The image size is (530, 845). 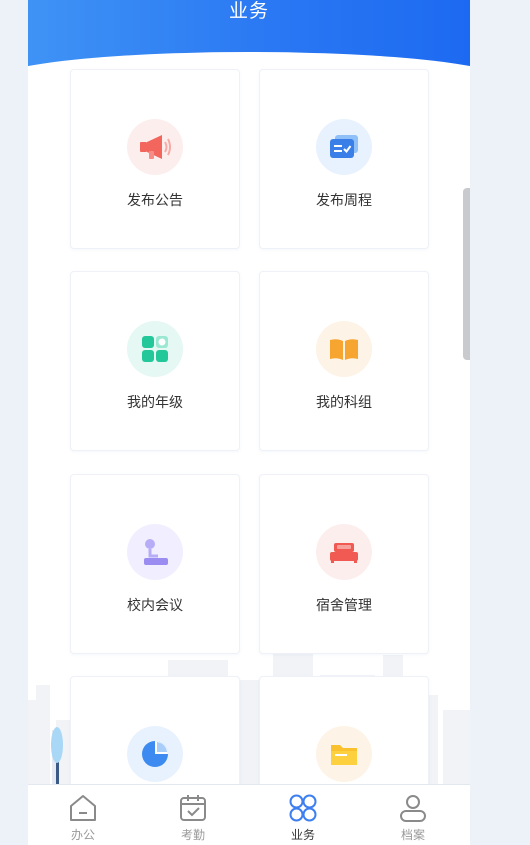 What do you see at coordinates (155, 606) in the screenshot?
I see `card-label: 校内会议` at bounding box center [155, 606].